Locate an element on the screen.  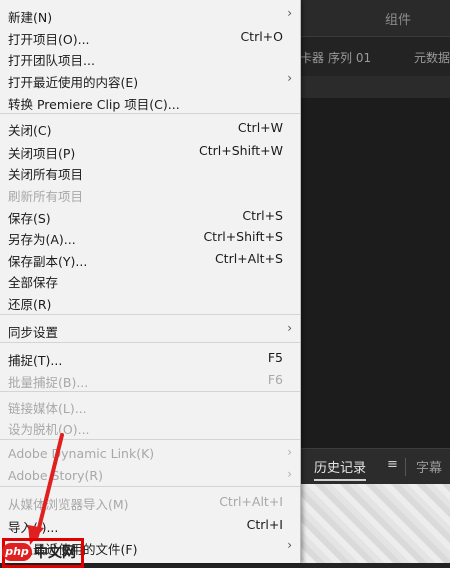
watermark: php 中文网 is located at coordinates (41, 552).